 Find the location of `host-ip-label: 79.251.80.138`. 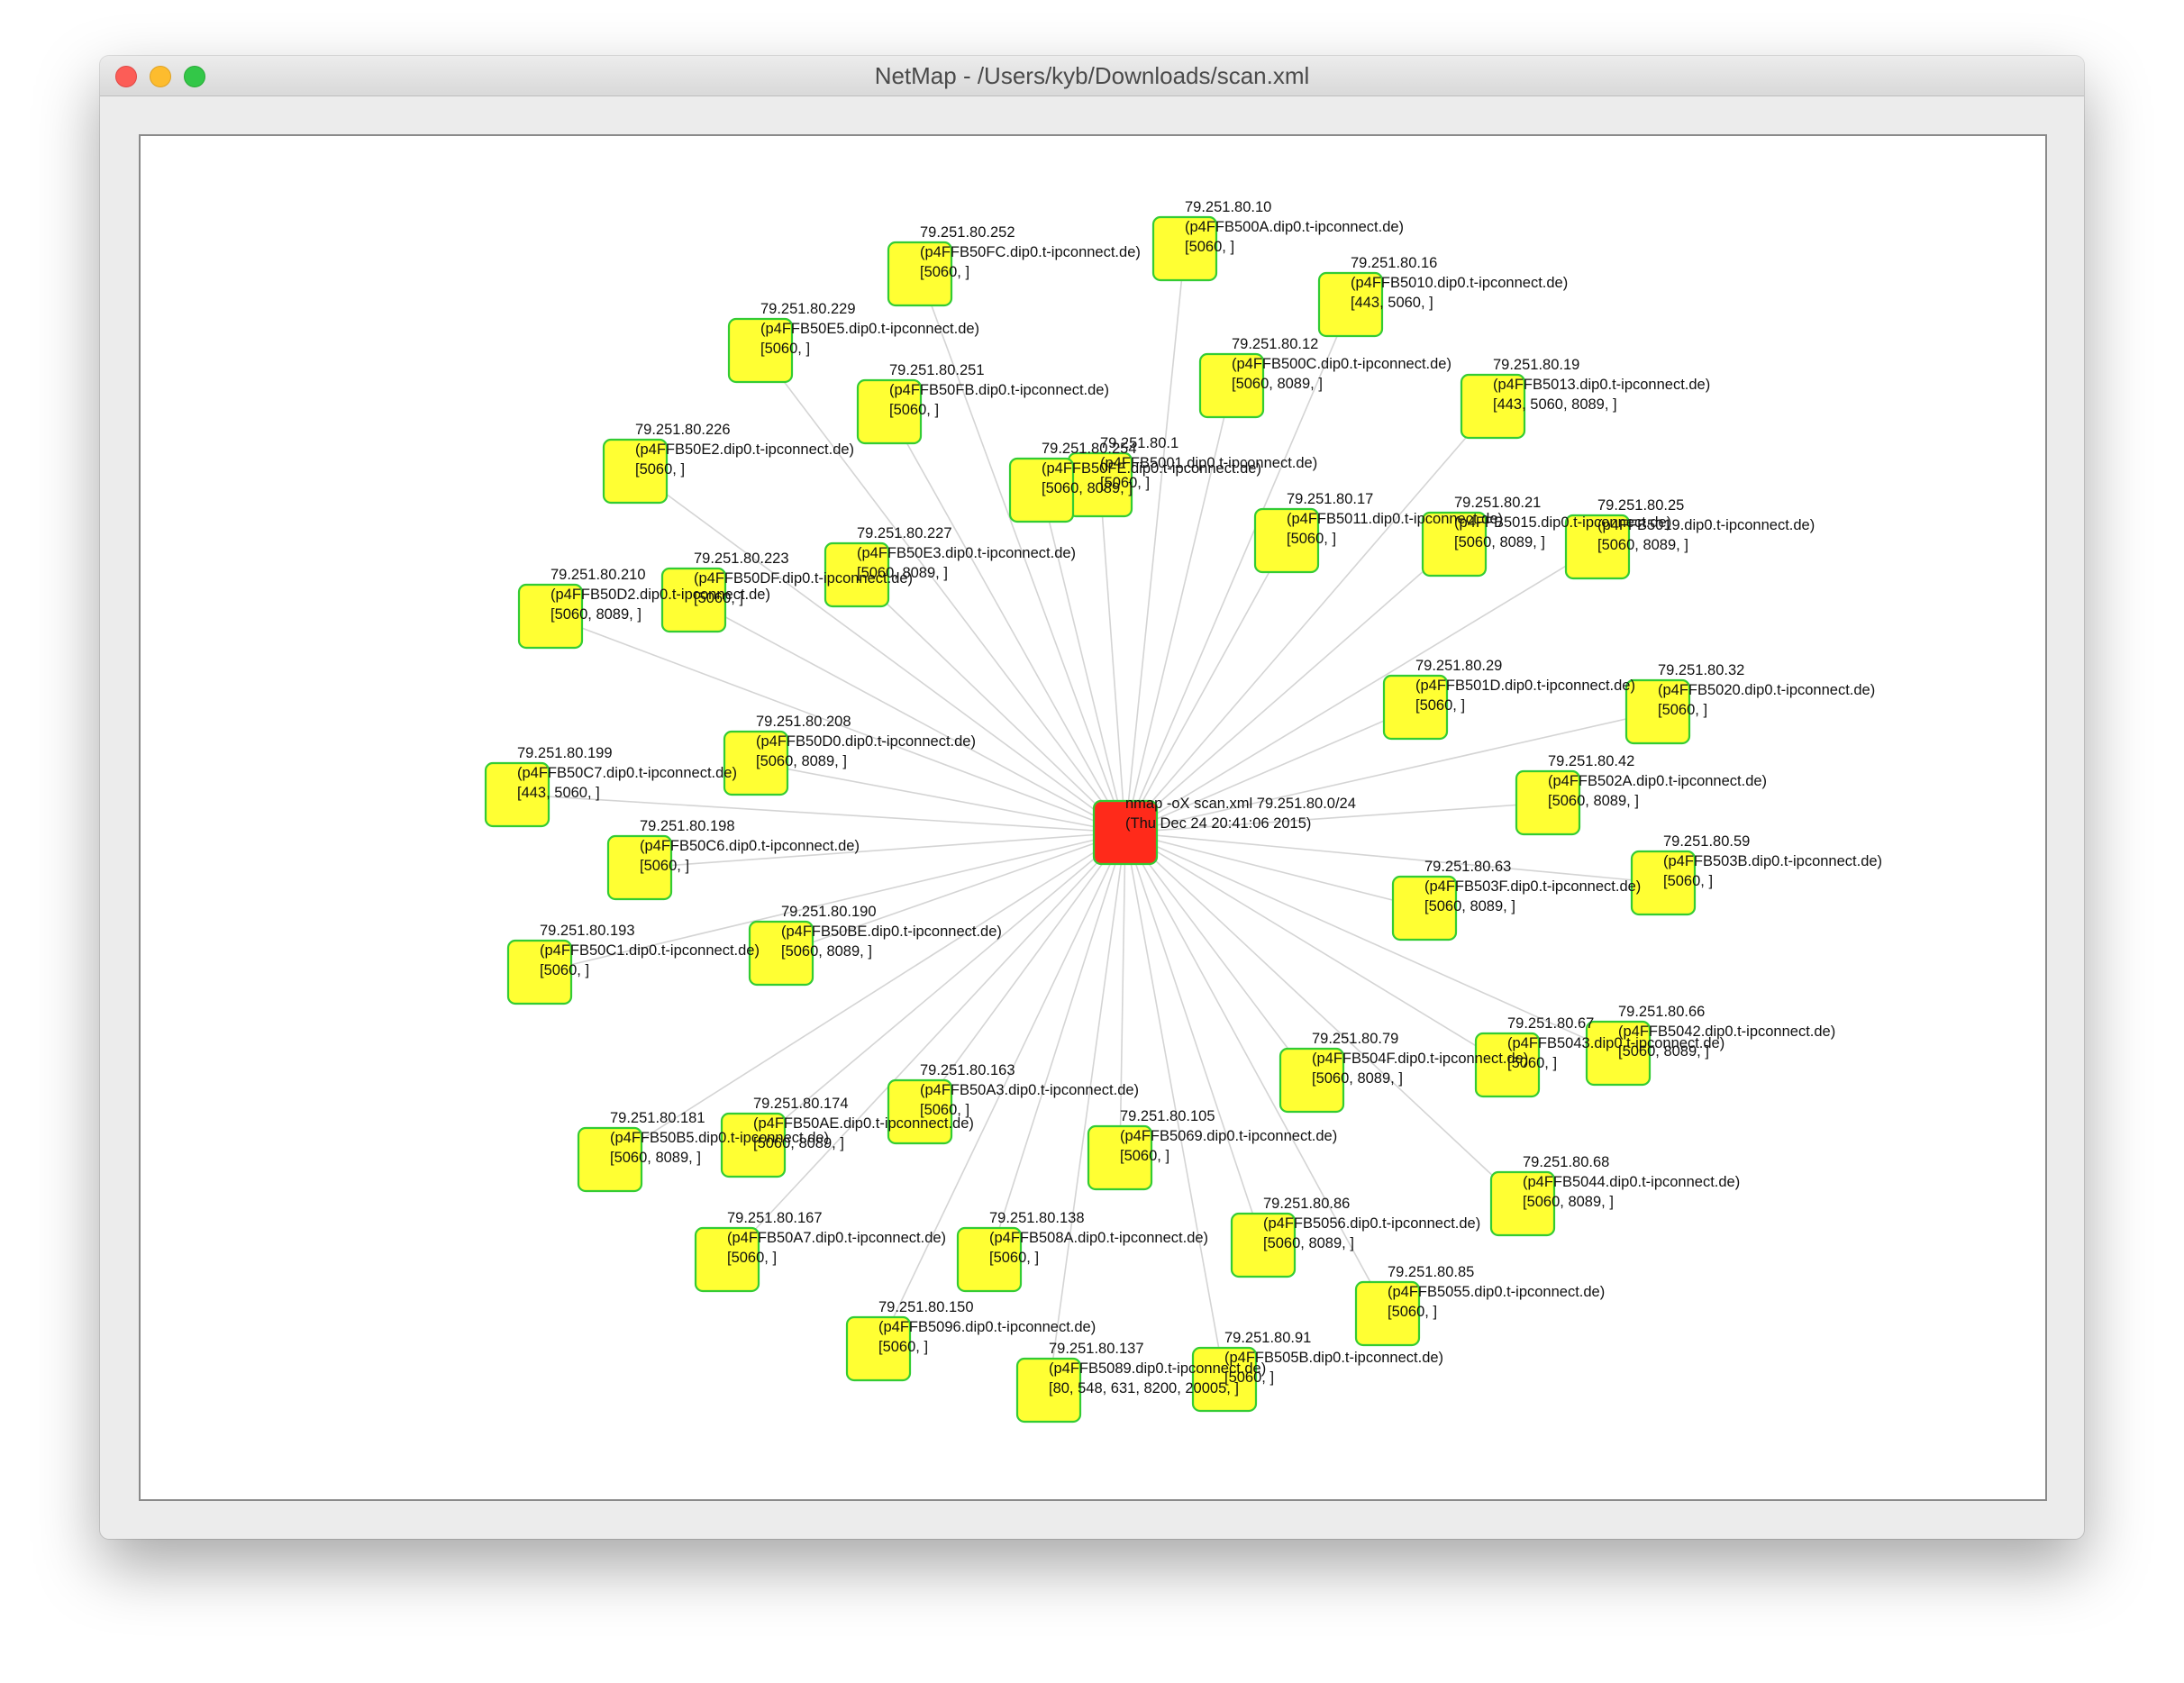

host-ip-label: 79.251.80.138 is located at coordinates (1037, 1218).